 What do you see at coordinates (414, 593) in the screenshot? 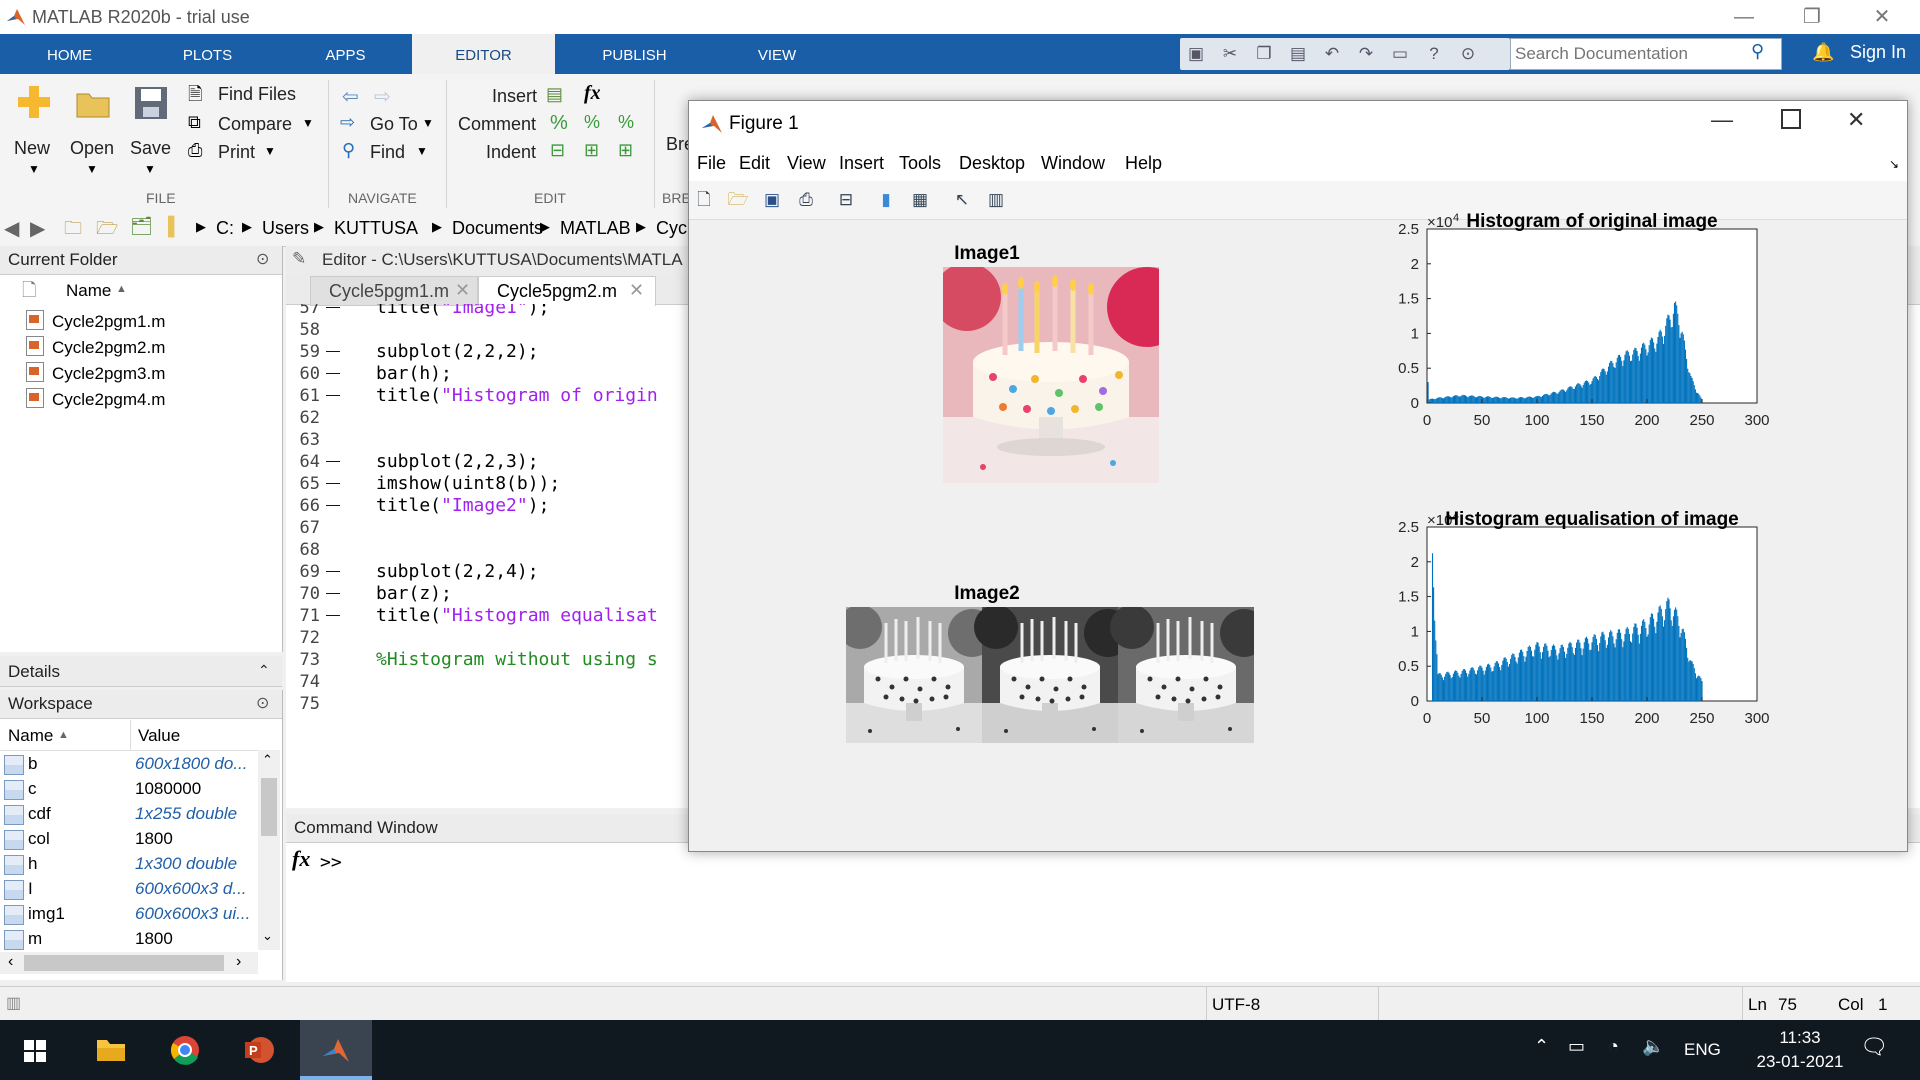
I see `code-line: bar(z);` at bounding box center [414, 593].